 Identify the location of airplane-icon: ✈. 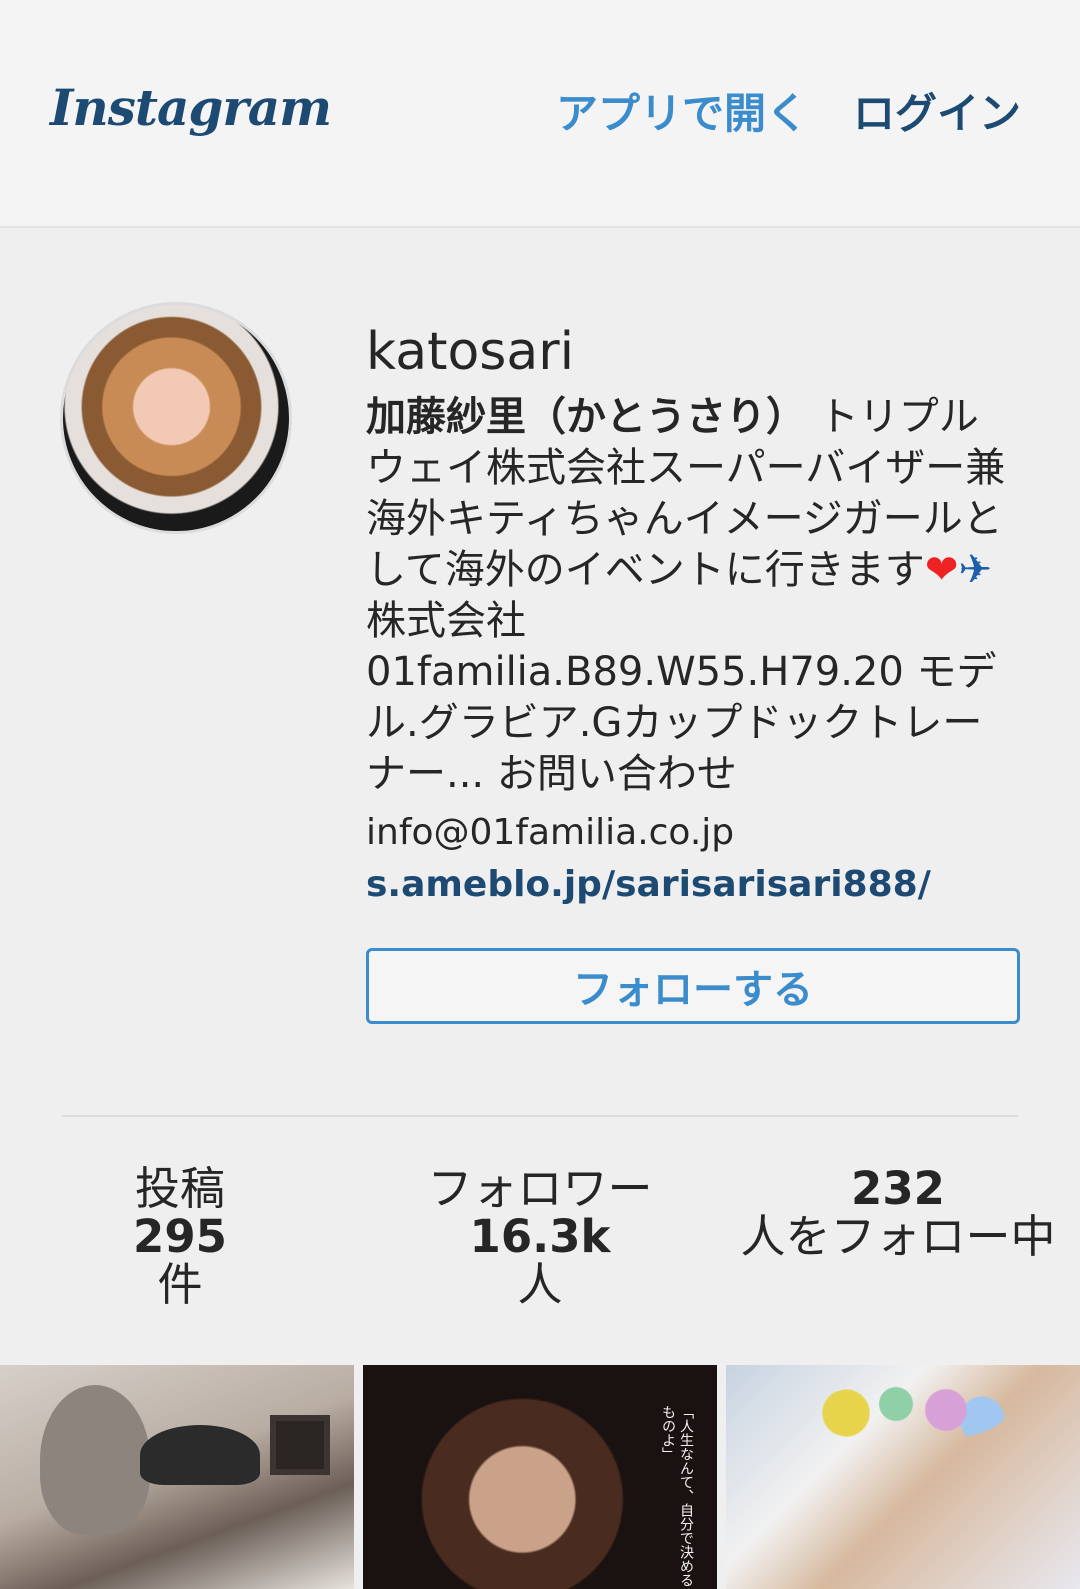
(975, 570).